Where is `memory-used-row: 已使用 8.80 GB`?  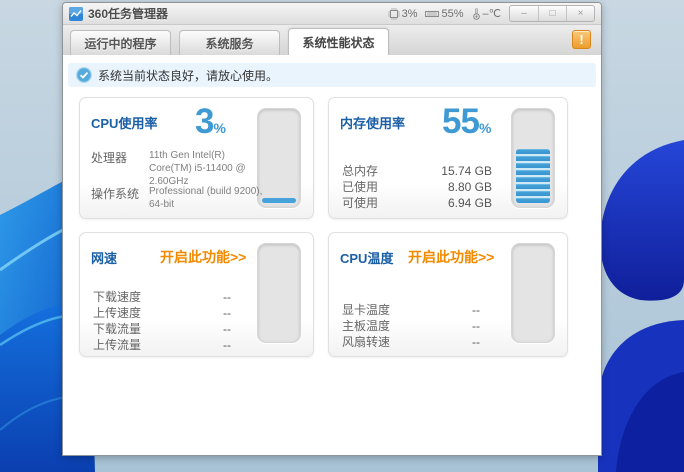
memory-used-row: 已使用 8.80 GB is located at coordinates (417, 187).